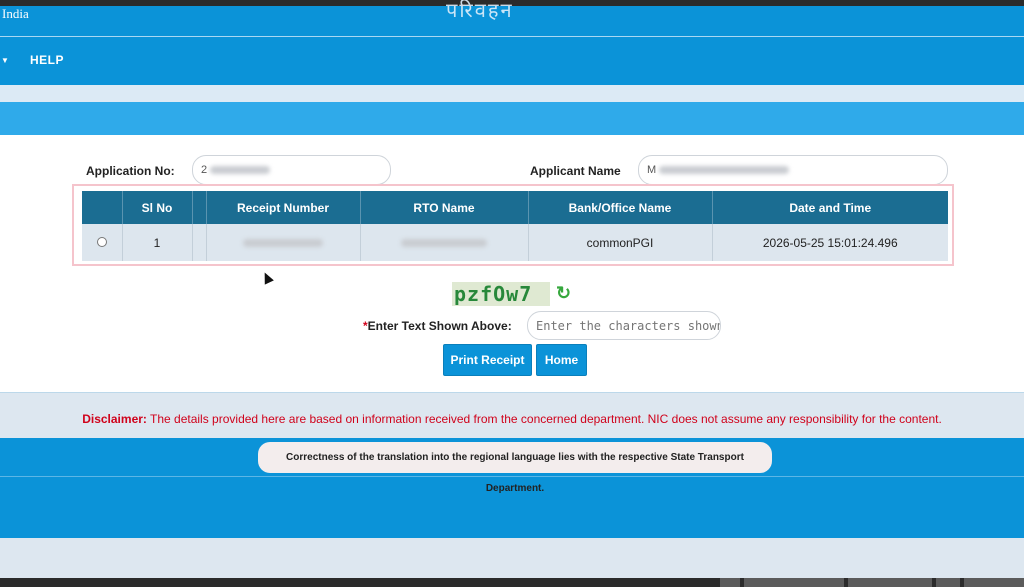 The width and height of the screenshot is (1024, 587). What do you see at coordinates (830, 207) in the screenshot?
I see `column-header-date-time: Date and Time` at bounding box center [830, 207].